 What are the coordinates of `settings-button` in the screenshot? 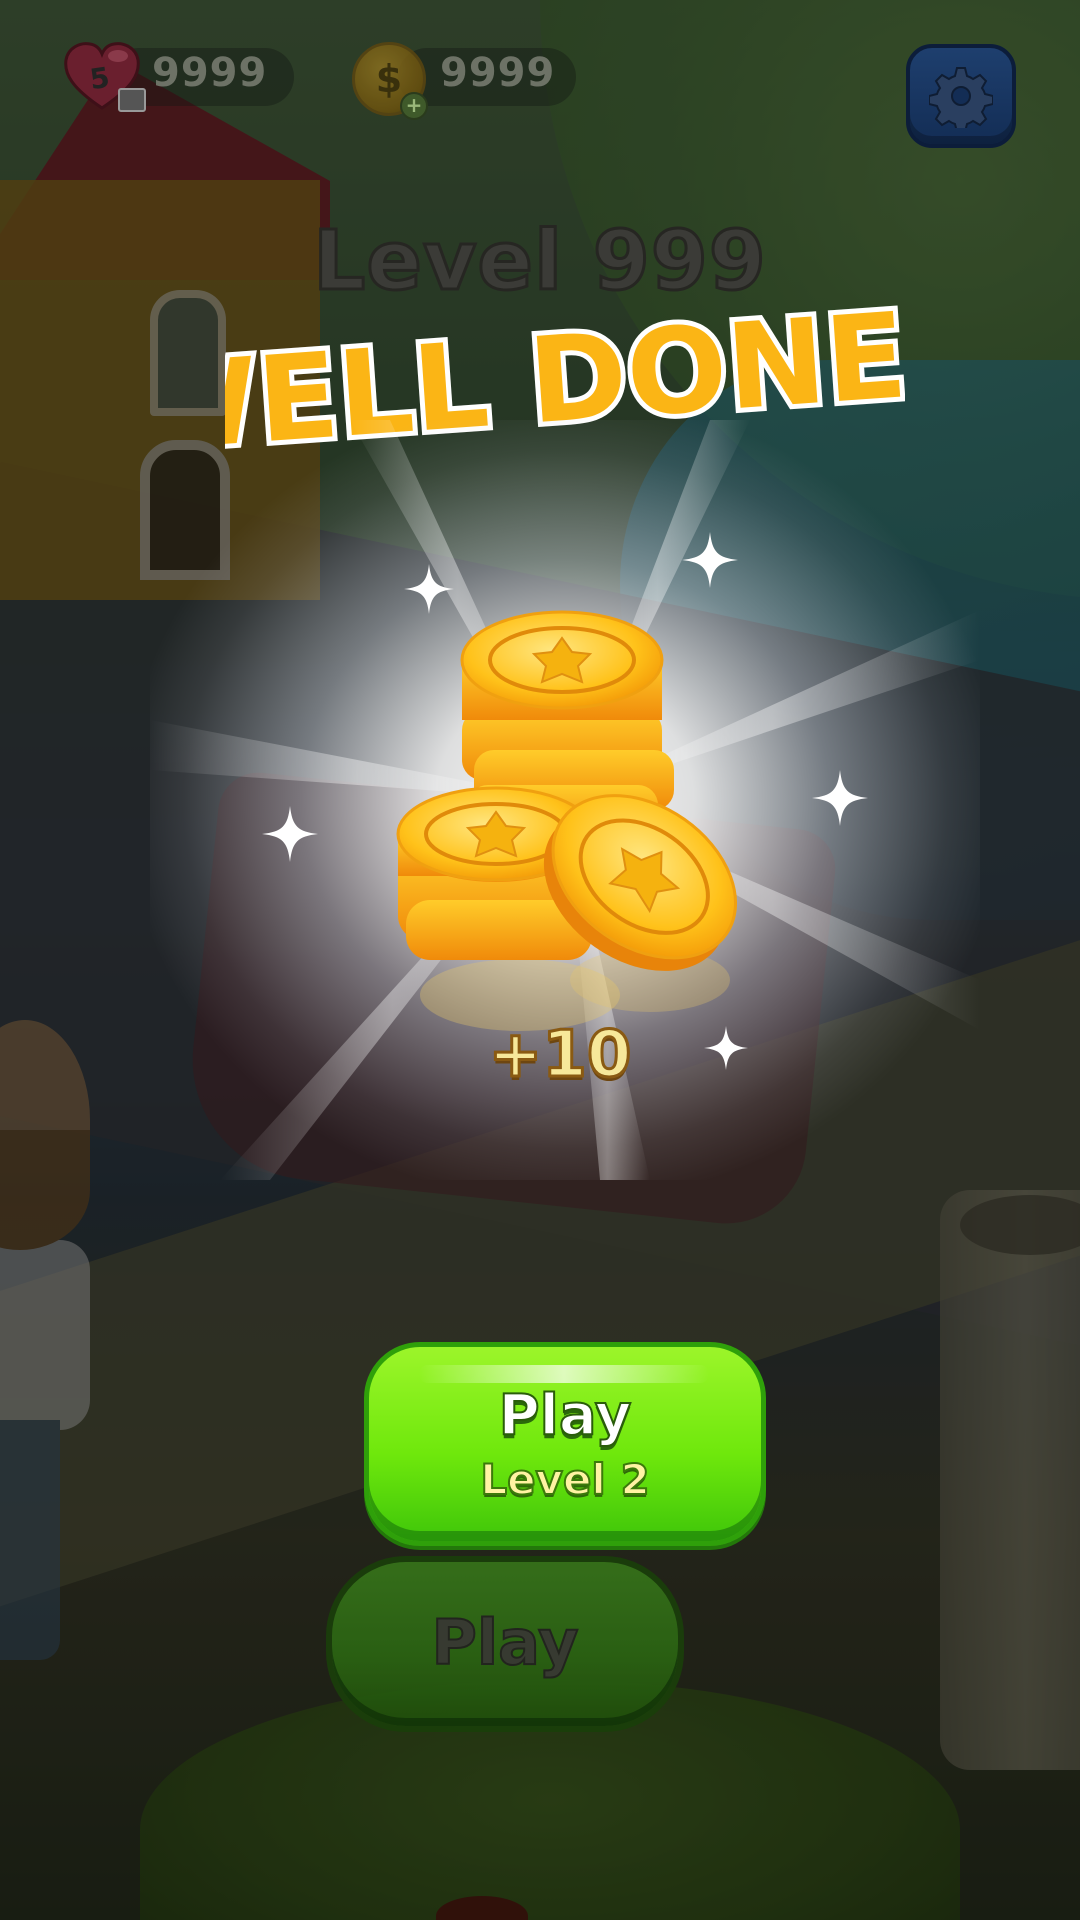 It's located at (961, 96).